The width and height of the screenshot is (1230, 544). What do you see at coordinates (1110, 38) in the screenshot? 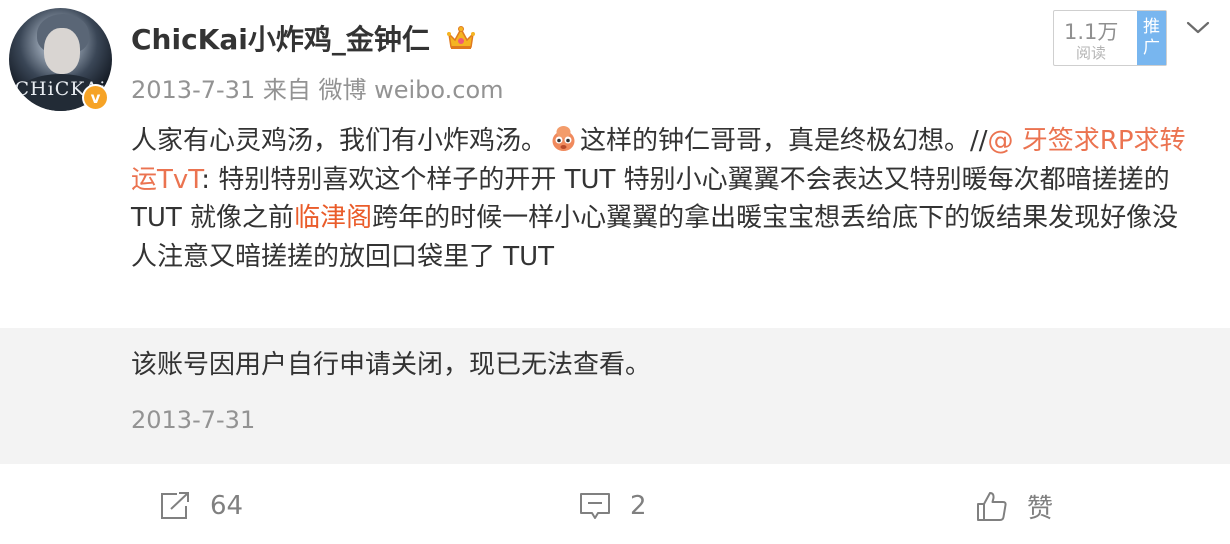
I see `views-counter: 1.1万 阅读 推广` at bounding box center [1110, 38].